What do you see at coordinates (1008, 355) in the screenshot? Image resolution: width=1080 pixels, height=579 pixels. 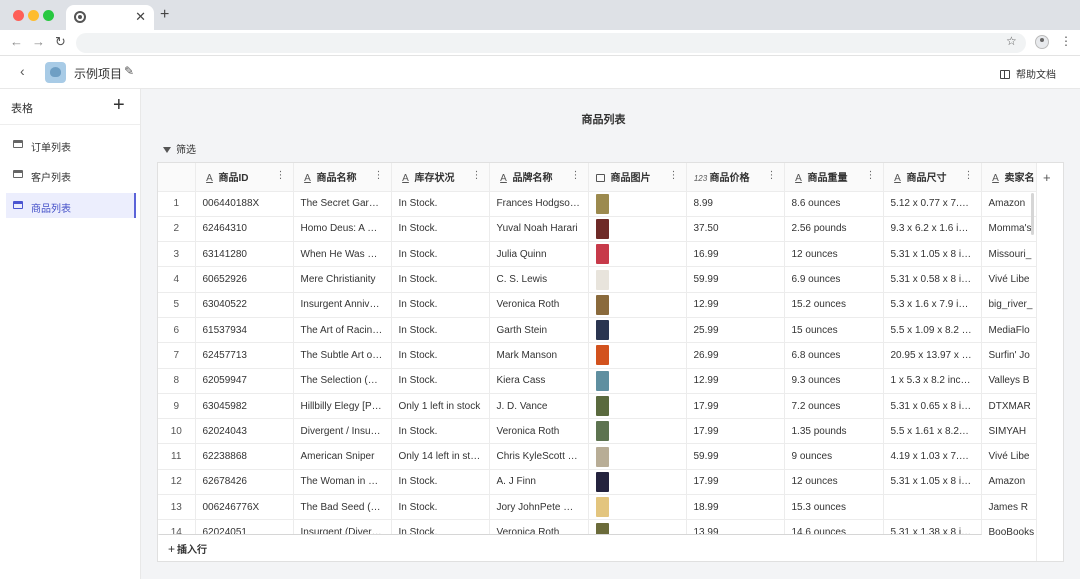 I see `seller-cell: Surfin' Jo` at bounding box center [1008, 355].